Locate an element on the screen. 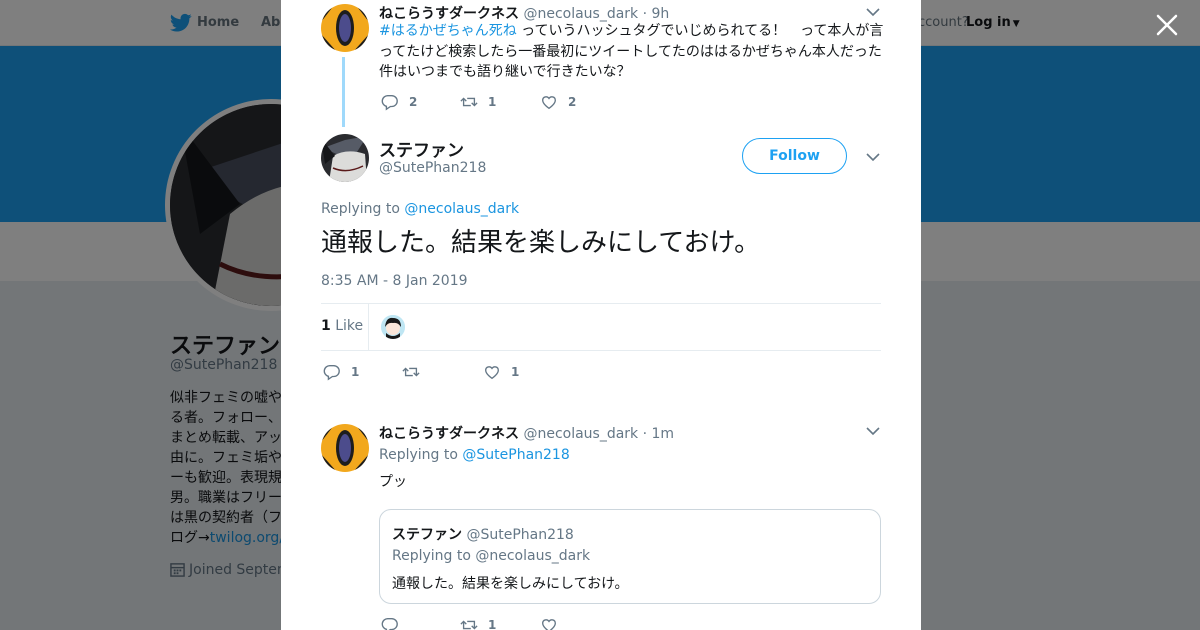  stats-divider is located at coordinates (368, 327).